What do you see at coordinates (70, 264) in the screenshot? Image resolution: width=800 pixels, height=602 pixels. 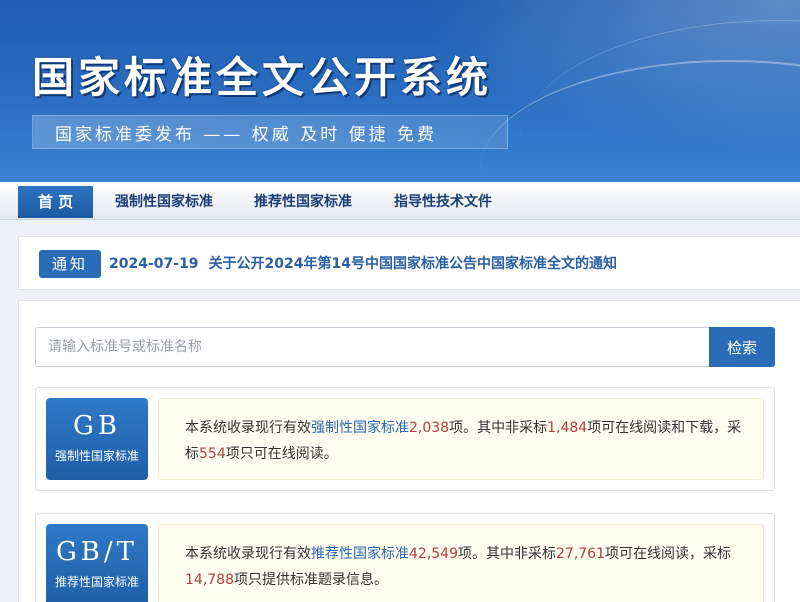 I see `notice-badge: 通知` at bounding box center [70, 264].